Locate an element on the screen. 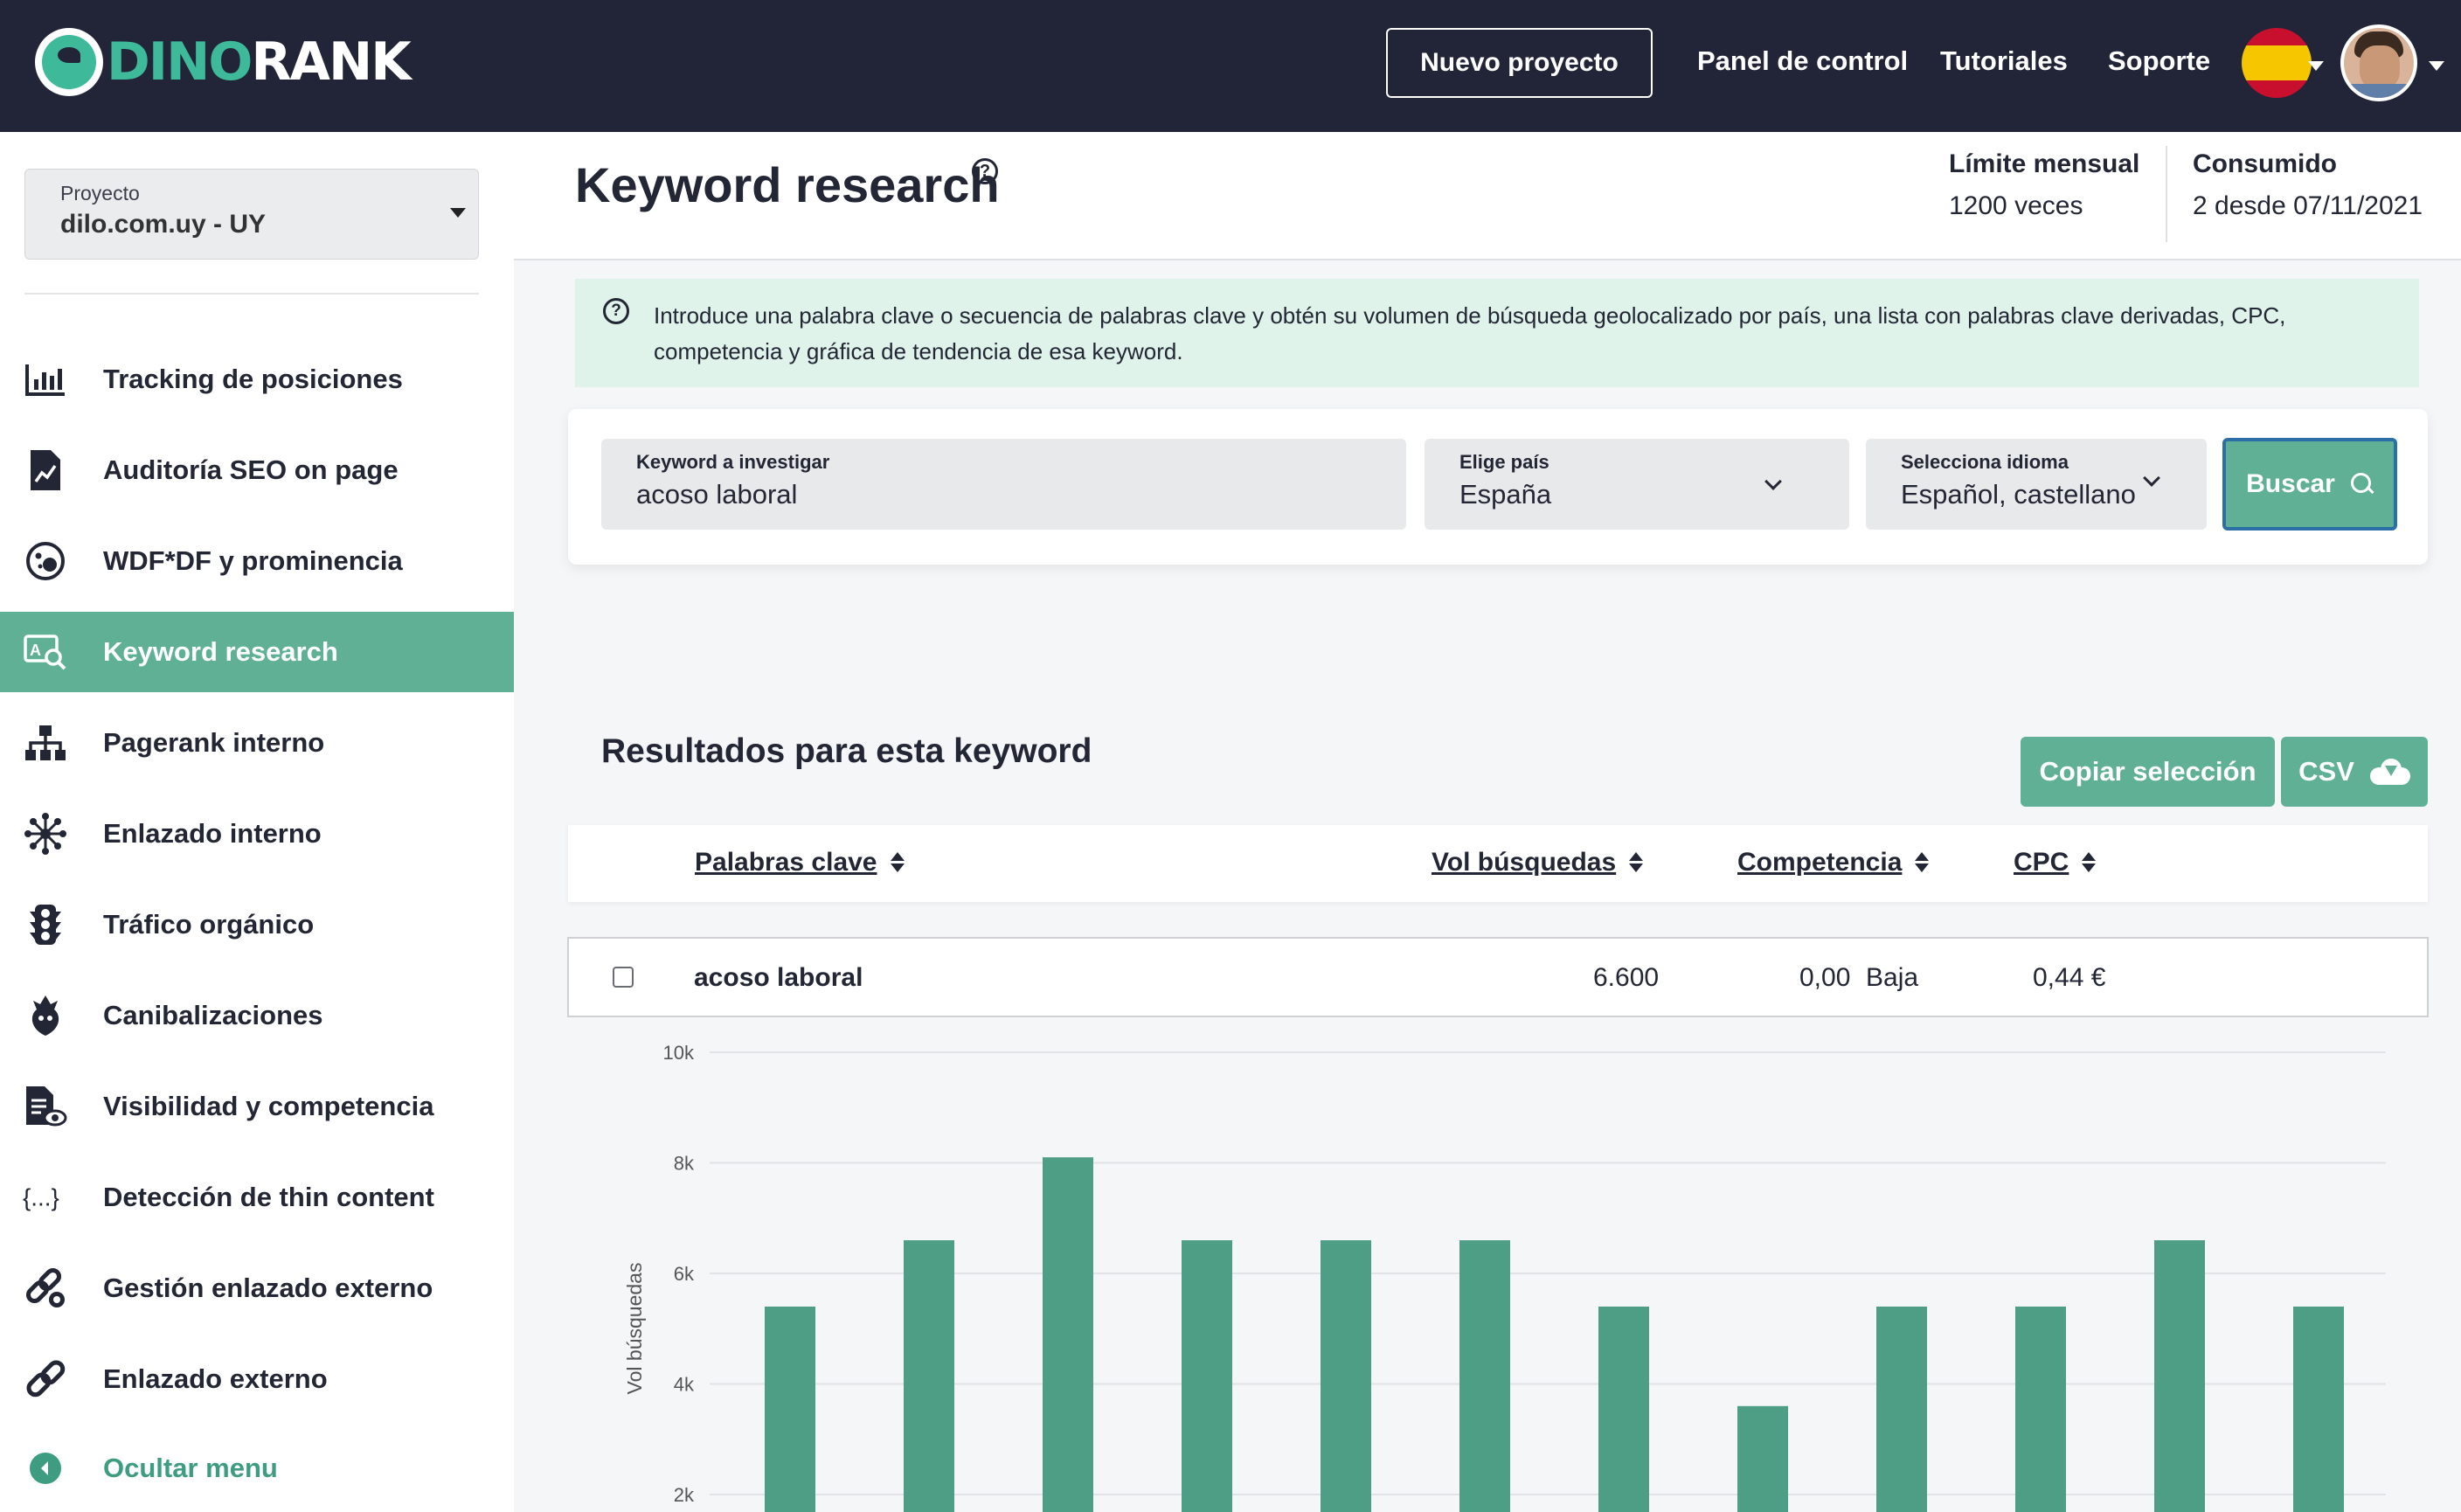  user-avatar is located at coordinates (2378, 63).